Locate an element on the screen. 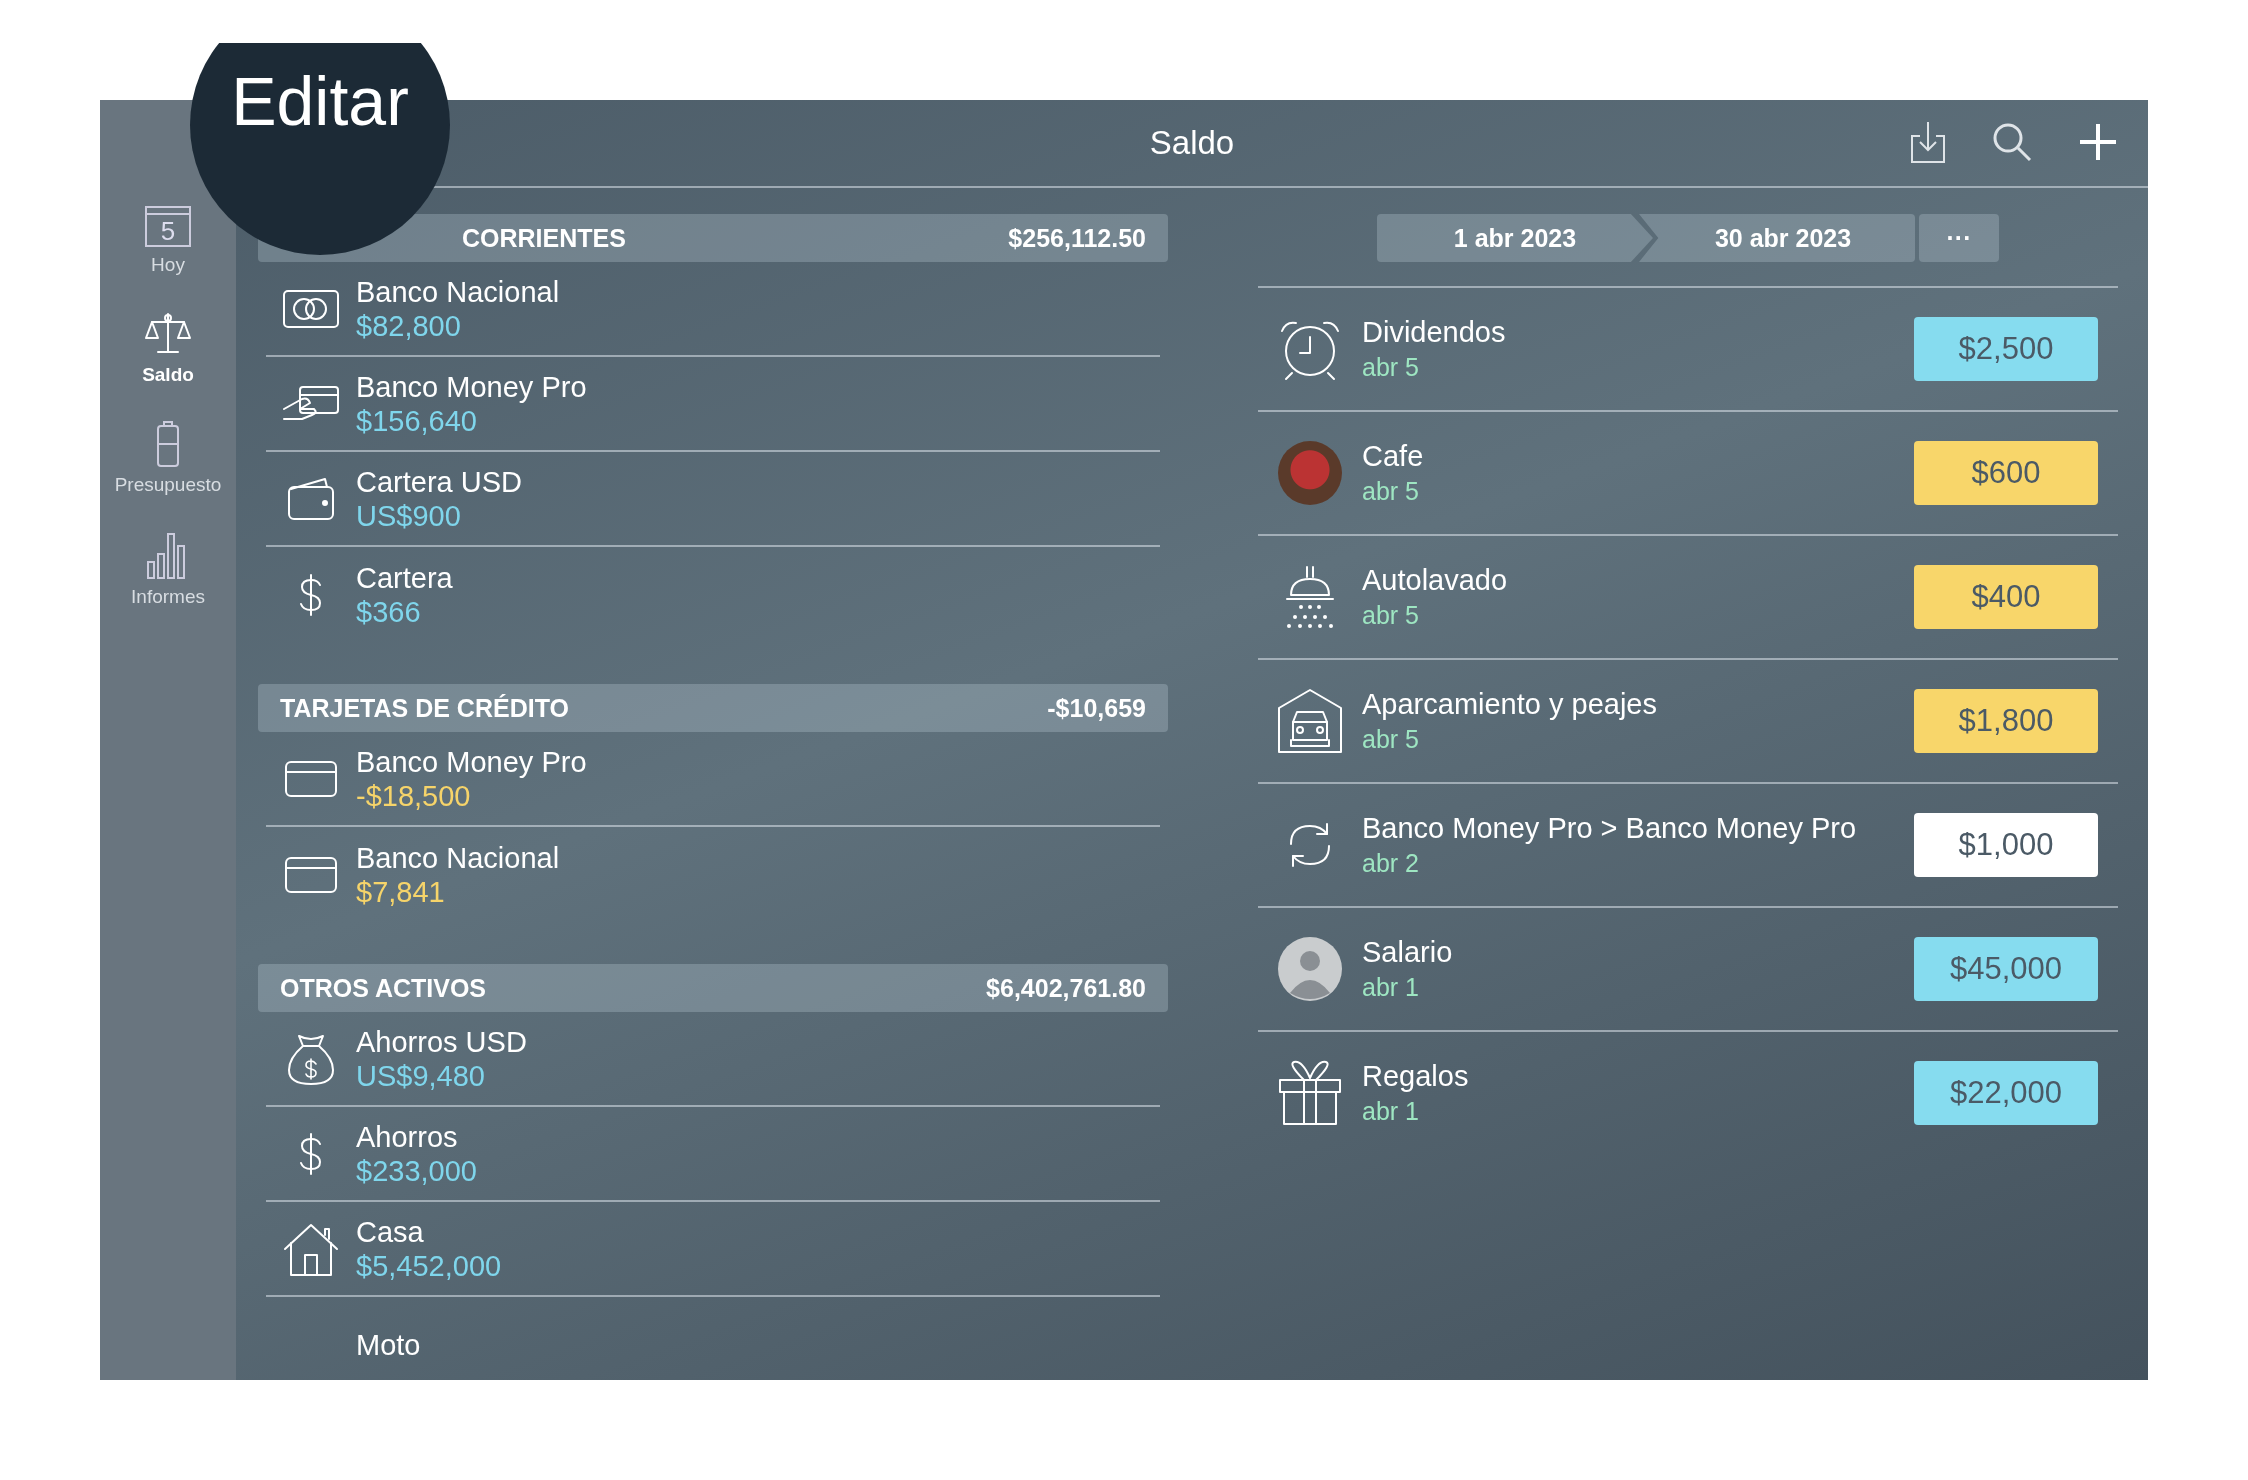  section-title: TARJETAS DE CRÉDITO is located at coordinates (424, 708).